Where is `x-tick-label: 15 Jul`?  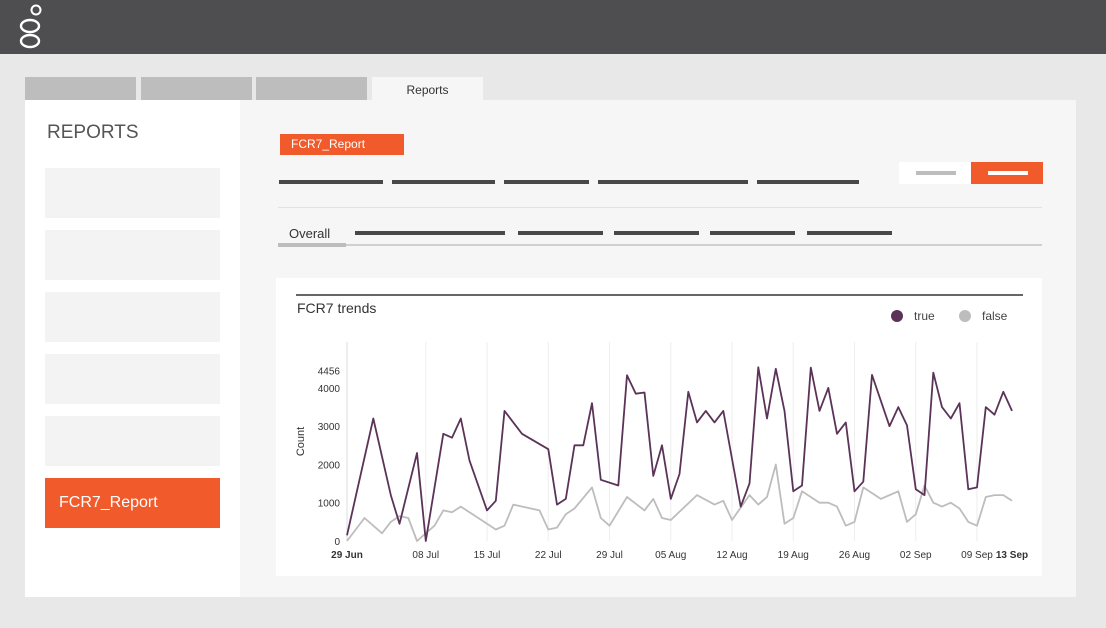 x-tick-label: 15 Jul is located at coordinates (487, 555).